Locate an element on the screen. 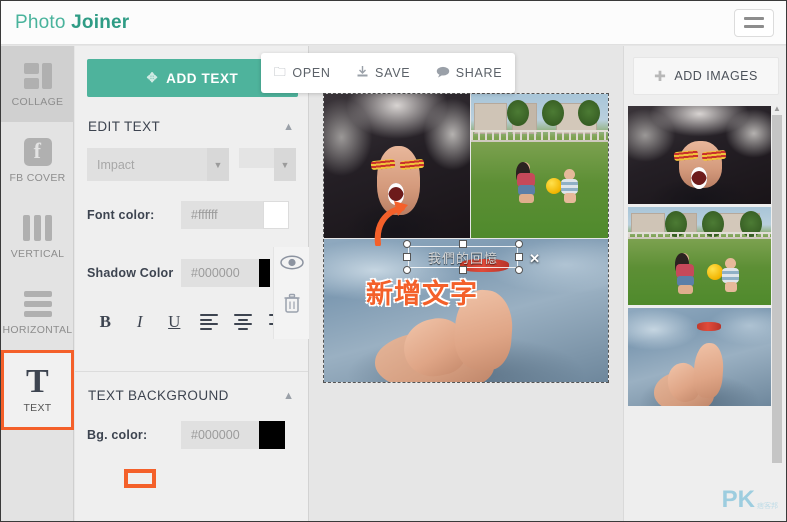  add-text-button-label: ADD TEXT is located at coordinates (202, 78).